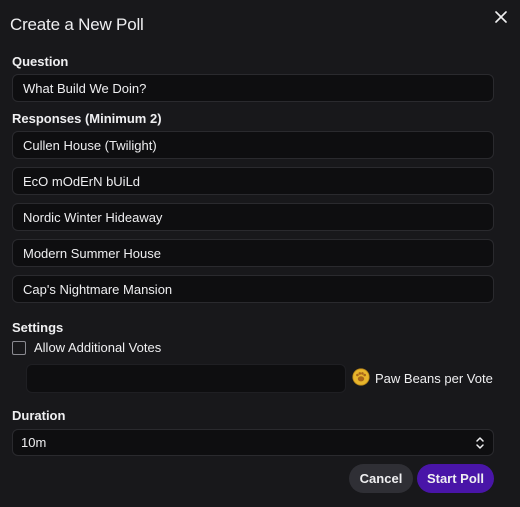 The image size is (520, 507). What do you see at coordinates (455, 478) in the screenshot?
I see `start-poll-button: Start Poll` at bounding box center [455, 478].